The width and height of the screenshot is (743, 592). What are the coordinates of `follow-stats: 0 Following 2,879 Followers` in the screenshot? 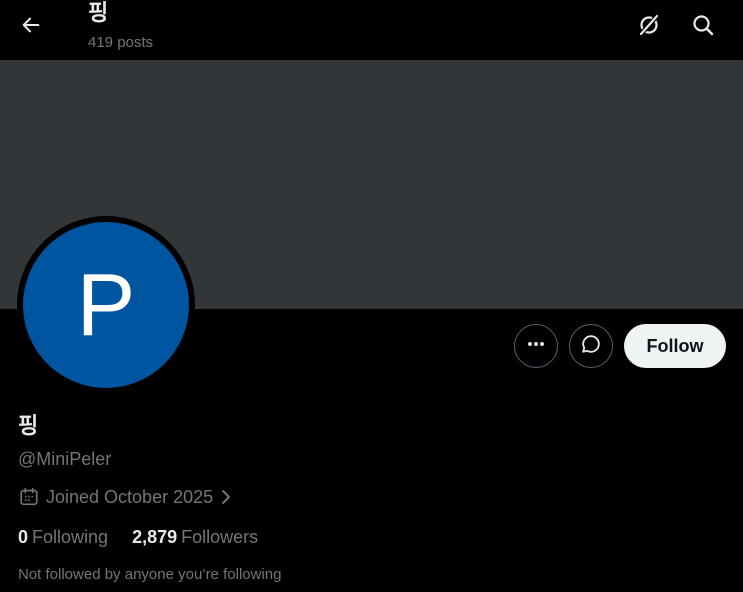 It's located at (150, 537).